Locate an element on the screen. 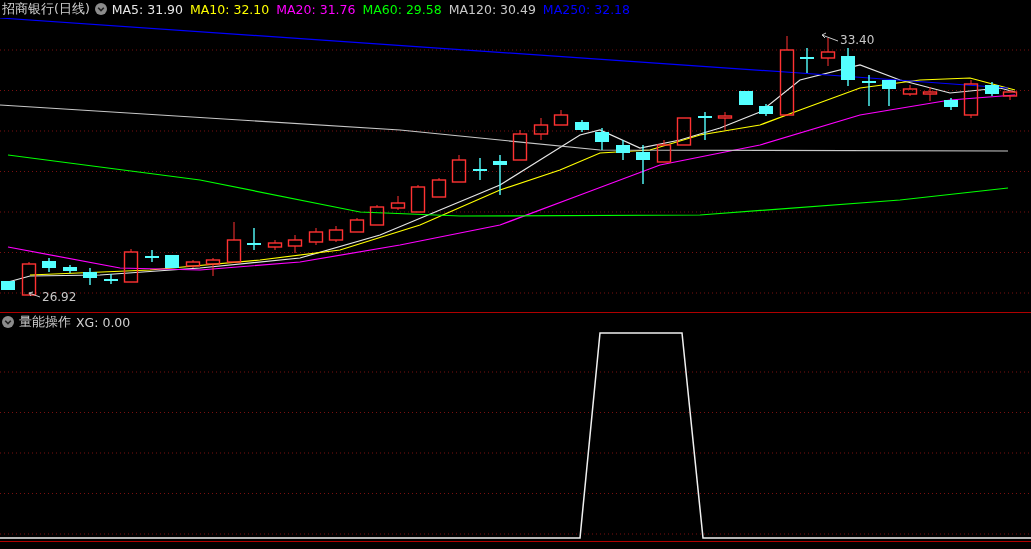 The image size is (1031, 549). stock-title: 招商银行(日线) is located at coordinates (46, 9).